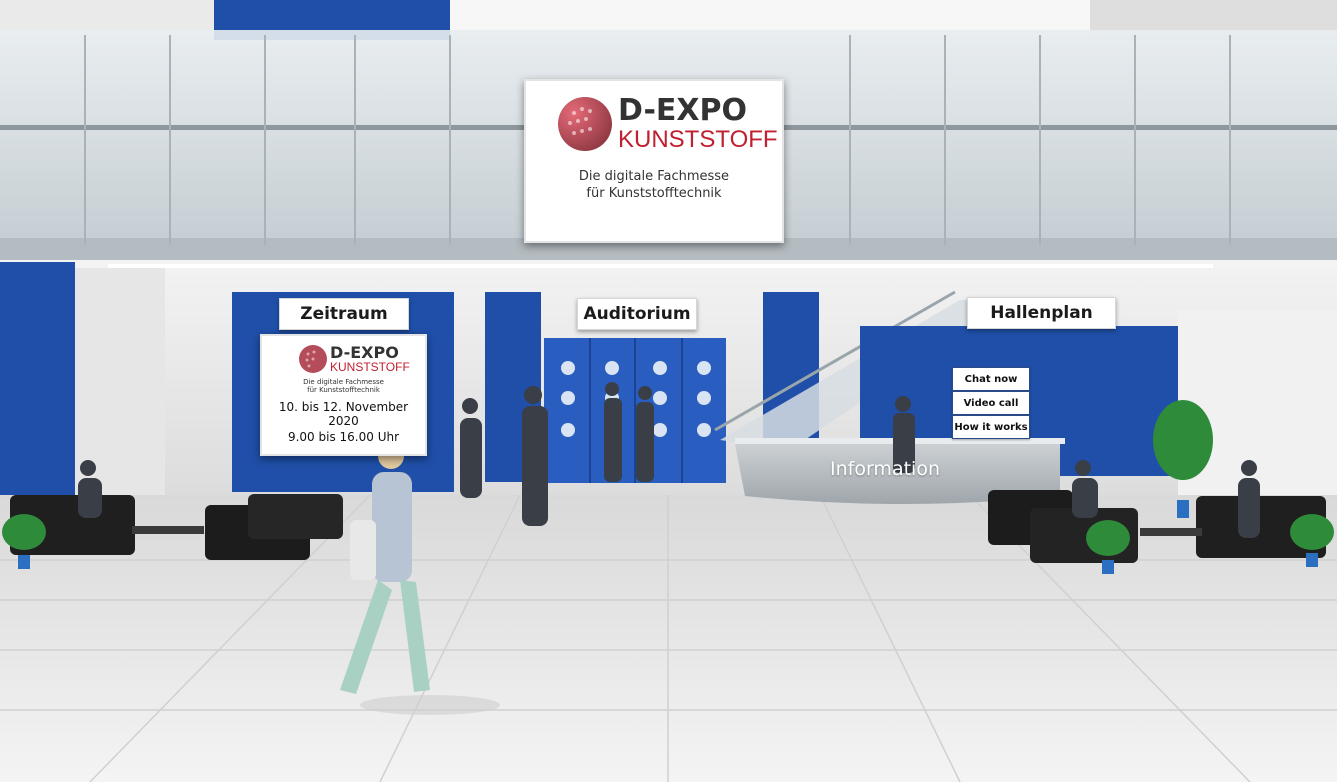  I want to click on information-desk-label: Information, so click(885, 469).